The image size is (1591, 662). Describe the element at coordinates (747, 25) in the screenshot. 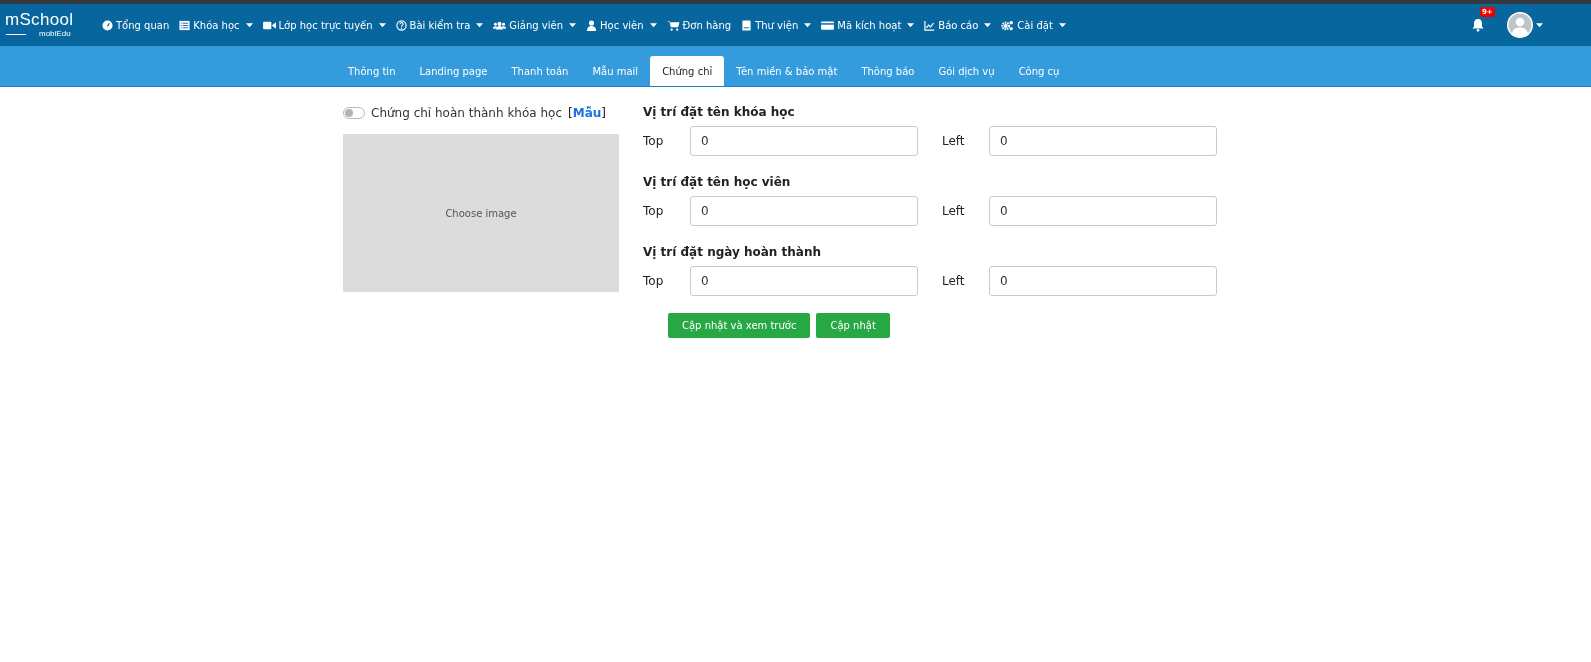

I see `book-icon` at that location.